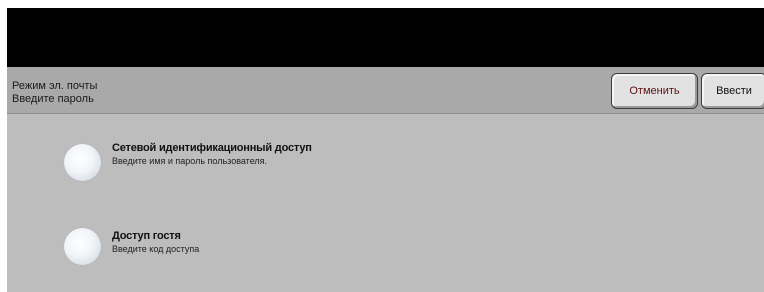 The height and width of the screenshot is (292, 764). I want to click on header-text: Режим эл. почты Введите пароль, so click(54, 93).